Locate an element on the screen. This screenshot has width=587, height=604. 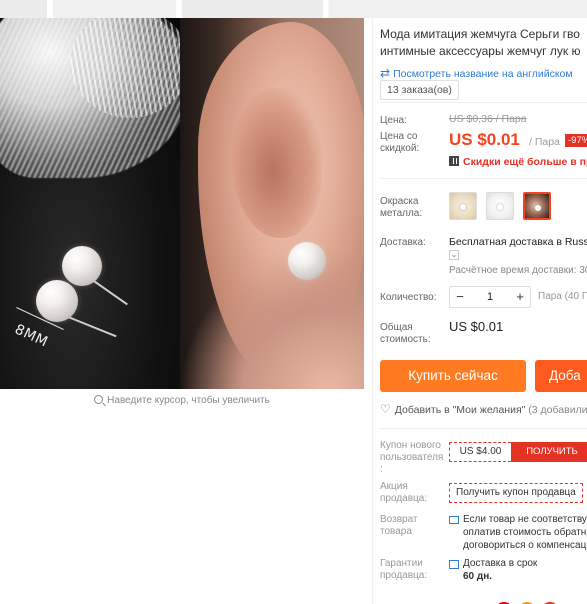
shipping-value: Бесплатная доставка в Russ is located at coordinates (518, 242).